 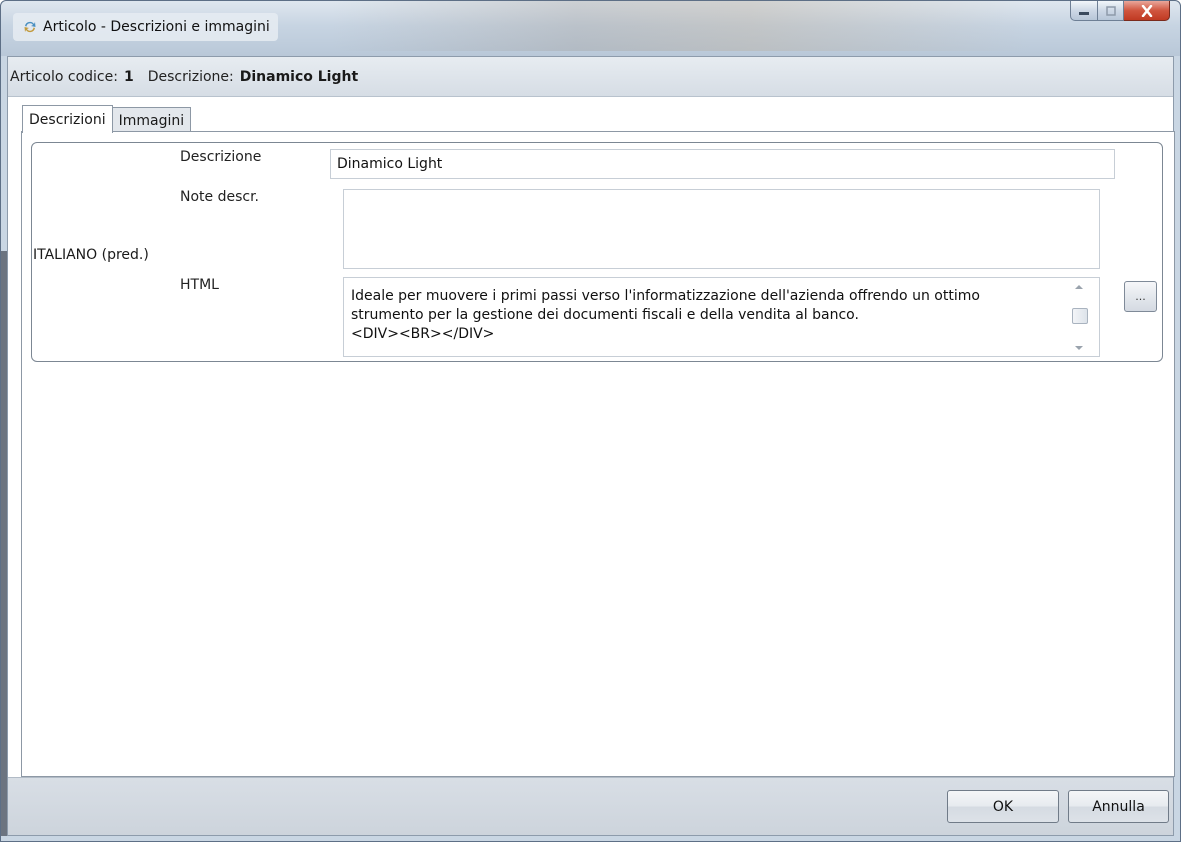 What do you see at coordinates (64, 76) in the screenshot?
I see `article-code-label: Articolo codice:` at bounding box center [64, 76].